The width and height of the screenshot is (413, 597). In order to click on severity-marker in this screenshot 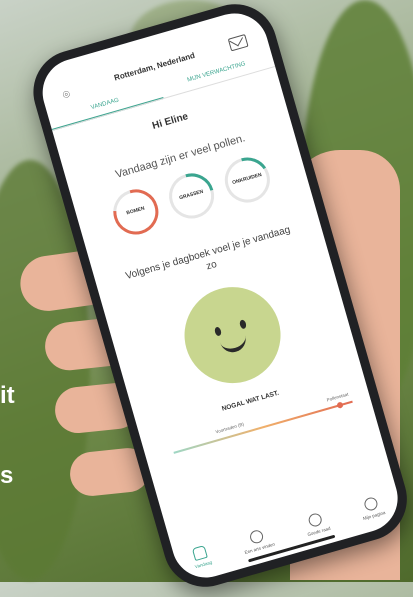, I will do `click(340, 405)`.